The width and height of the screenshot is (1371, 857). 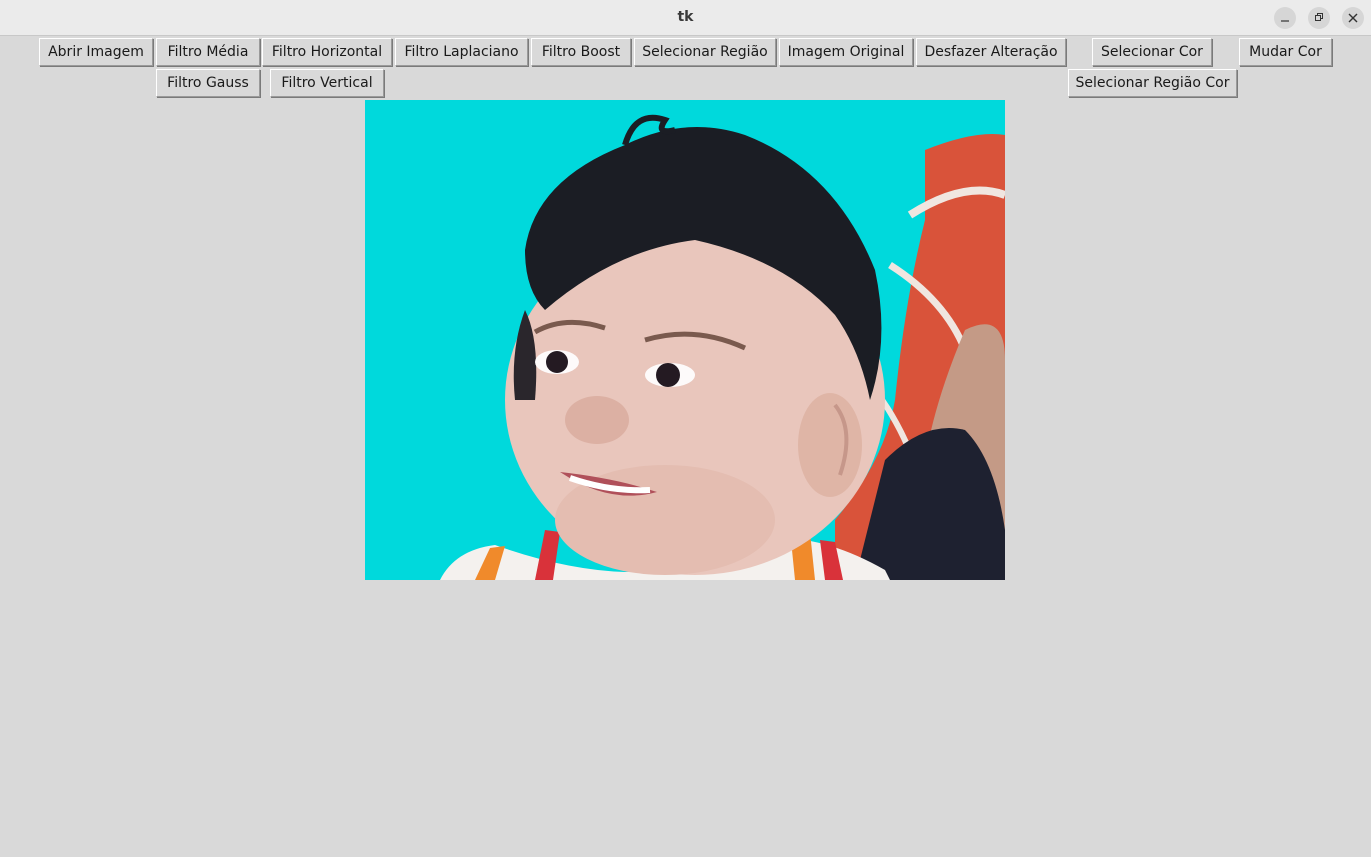 What do you see at coordinates (96, 52) in the screenshot?
I see `abrir-imagem-button: Abrir Imagem` at bounding box center [96, 52].